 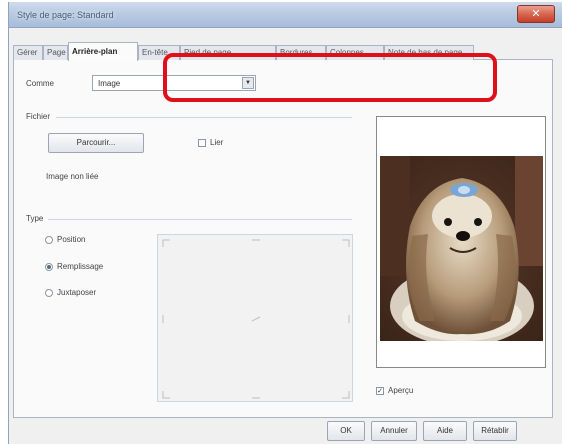 What do you see at coordinates (72, 176) in the screenshot?
I see `link-status-text: Image non liée` at bounding box center [72, 176].